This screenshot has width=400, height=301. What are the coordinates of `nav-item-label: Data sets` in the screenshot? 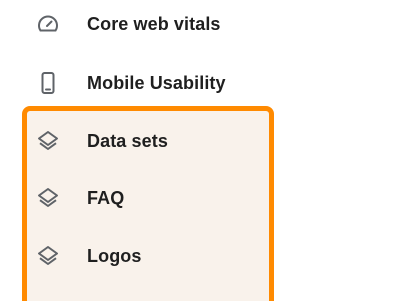 It's located at (127, 140).